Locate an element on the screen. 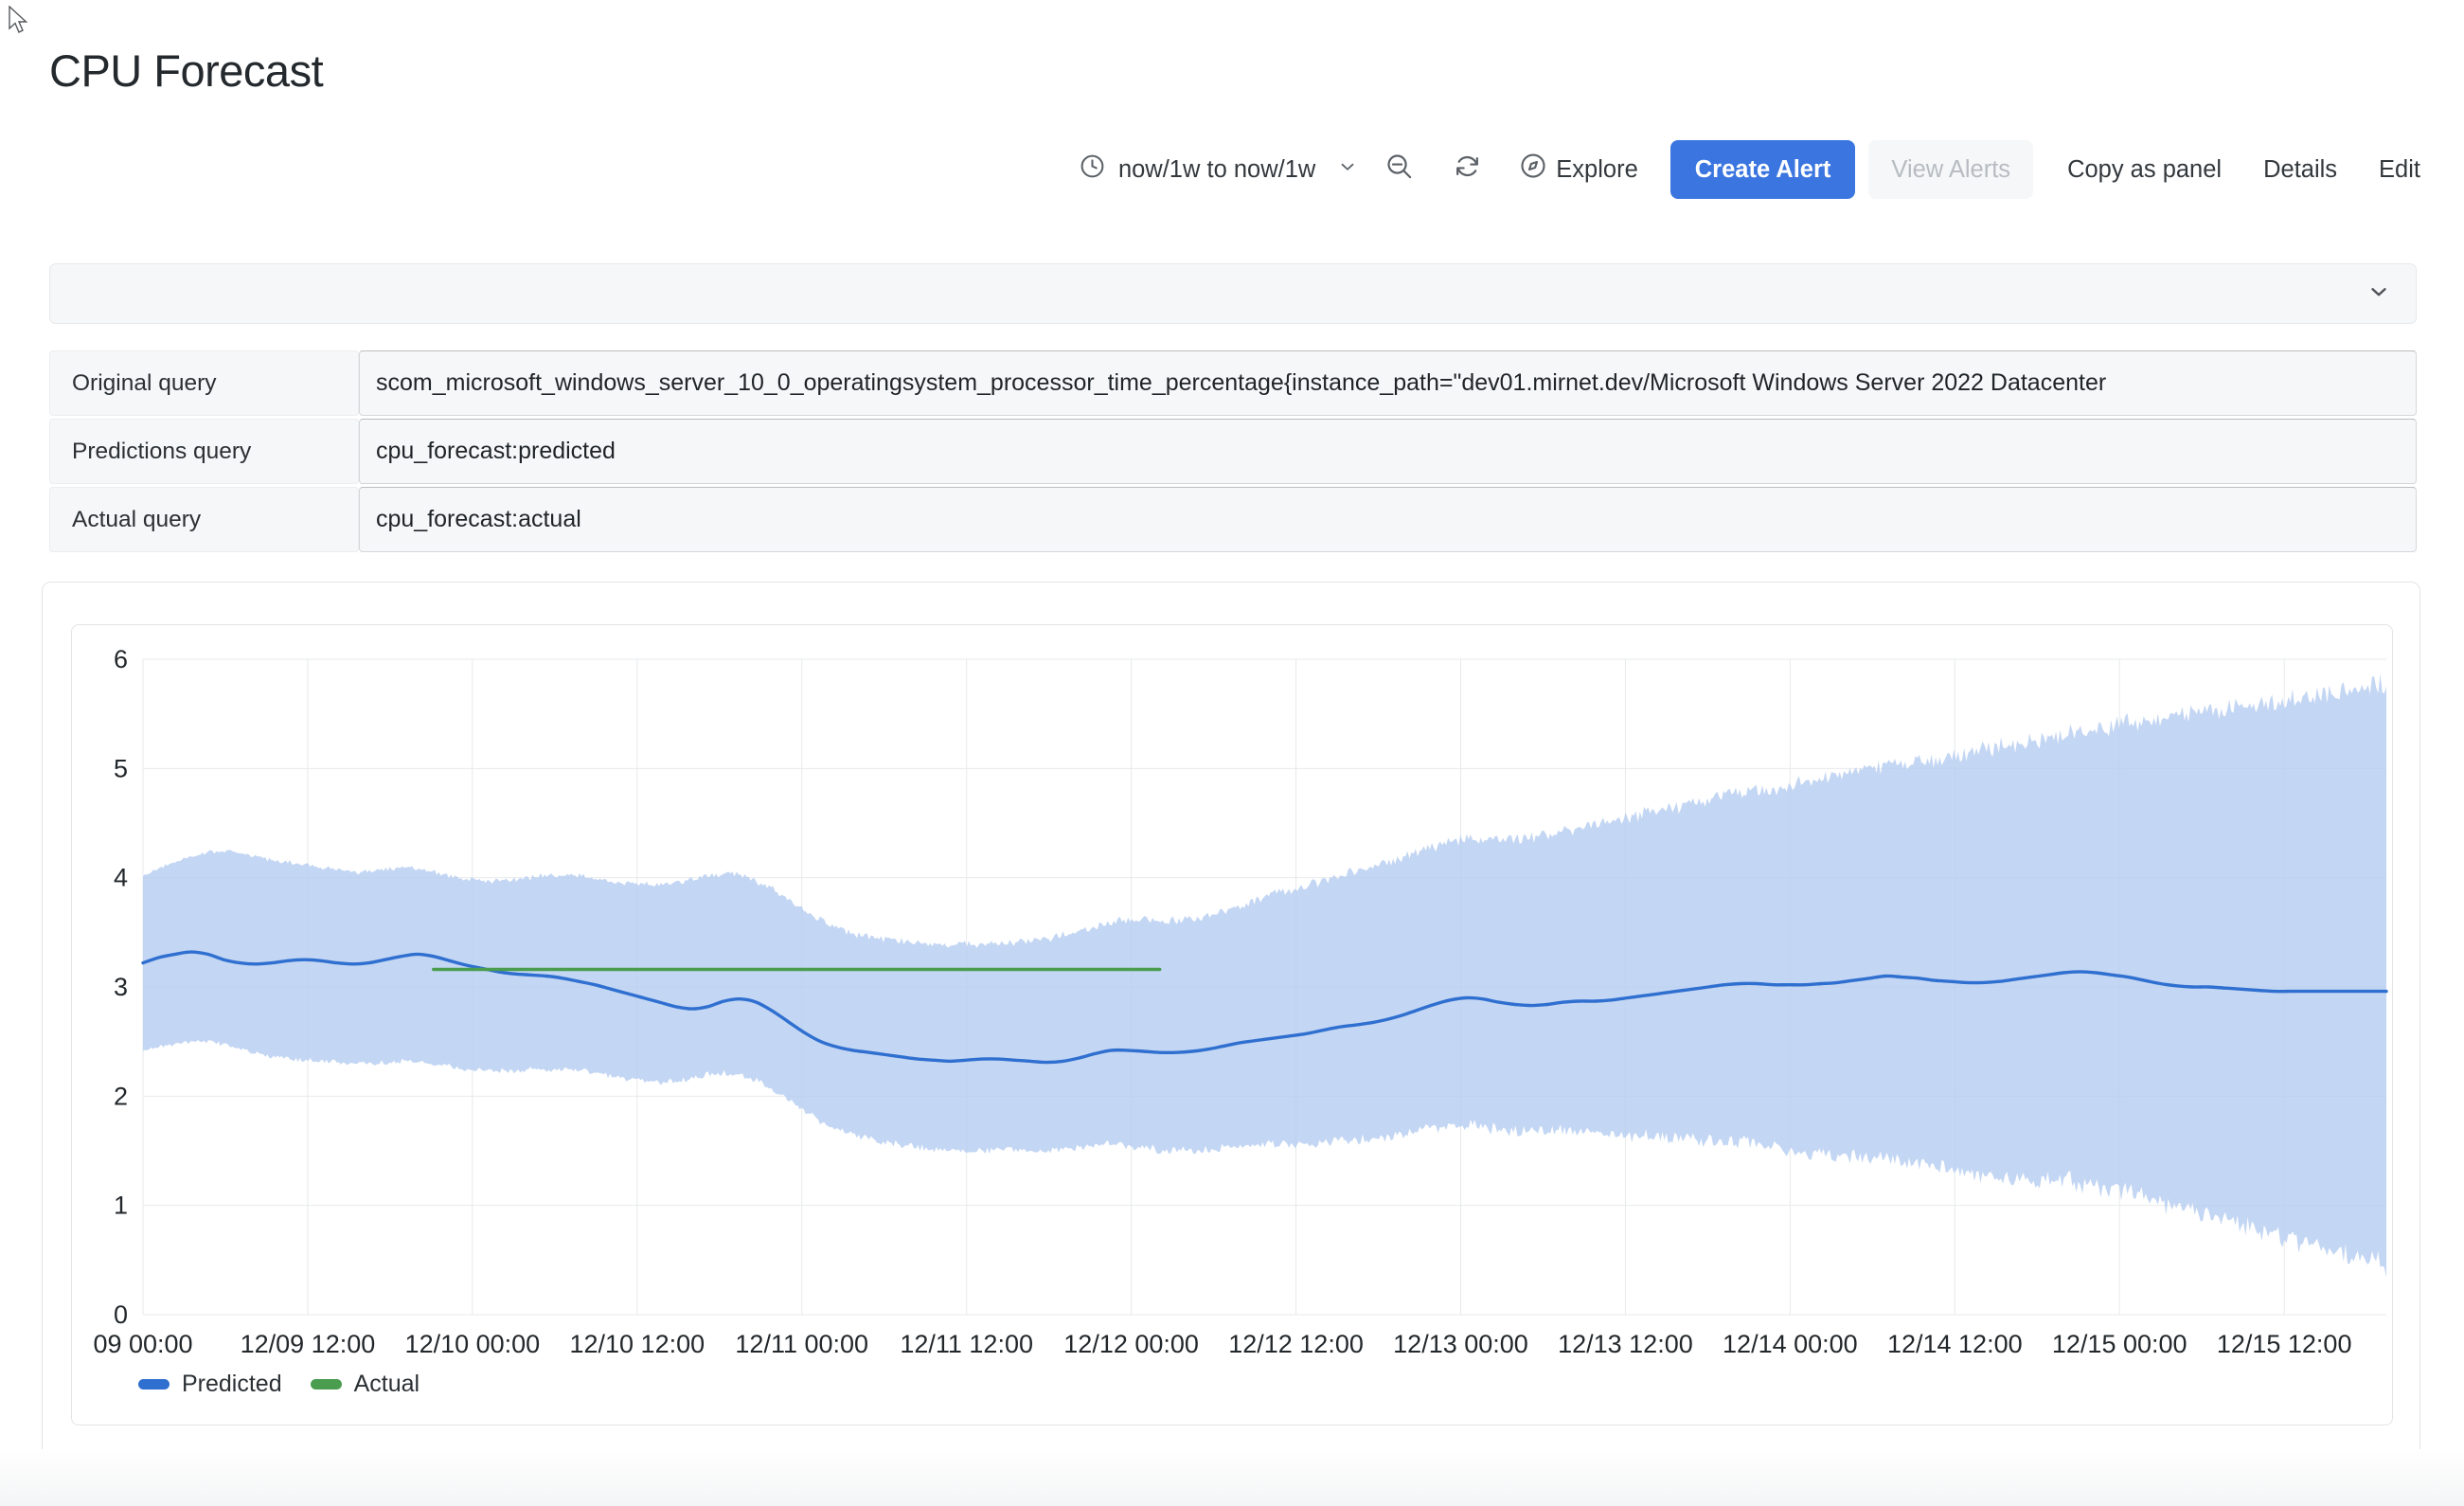 This screenshot has width=2464, height=1506. time-range-picker: now/1w to now/1w is located at coordinates (1219, 169).